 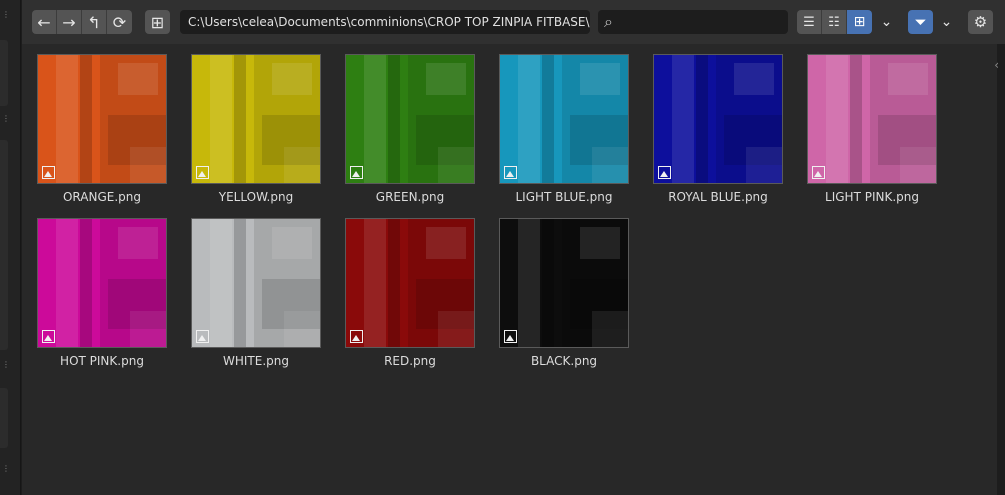 What do you see at coordinates (410, 361) in the screenshot?
I see `file-name-label: RED.png` at bounding box center [410, 361].